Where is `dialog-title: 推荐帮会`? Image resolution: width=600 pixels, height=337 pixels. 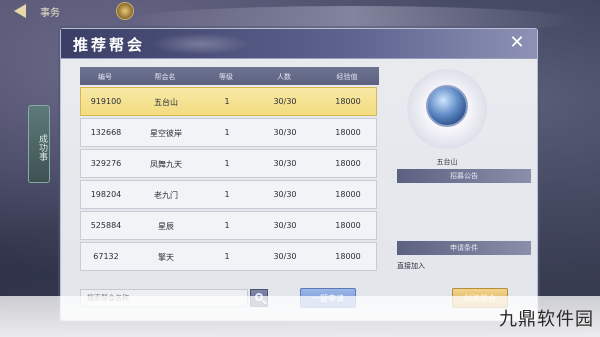 dialog-title: 推荐帮会 is located at coordinates (109, 45).